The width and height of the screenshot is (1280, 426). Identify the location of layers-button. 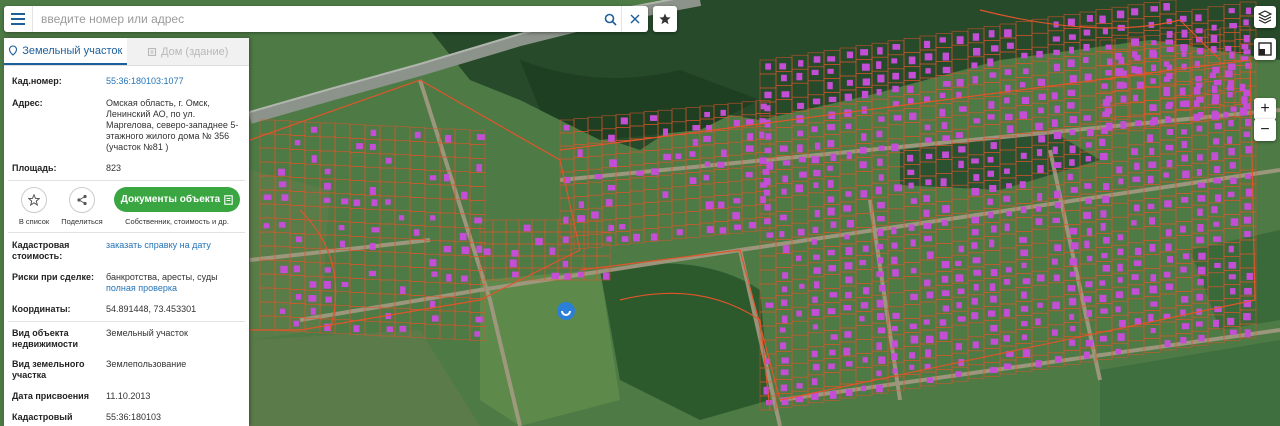
(1265, 17).